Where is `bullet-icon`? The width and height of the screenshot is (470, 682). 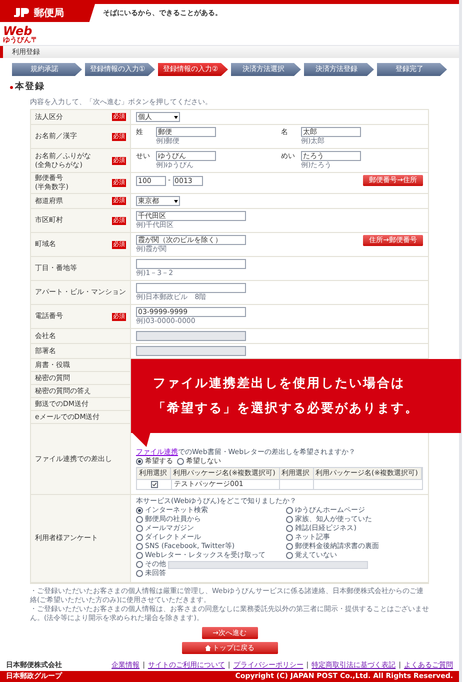 bullet-icon is located at coordinates (11, 88).